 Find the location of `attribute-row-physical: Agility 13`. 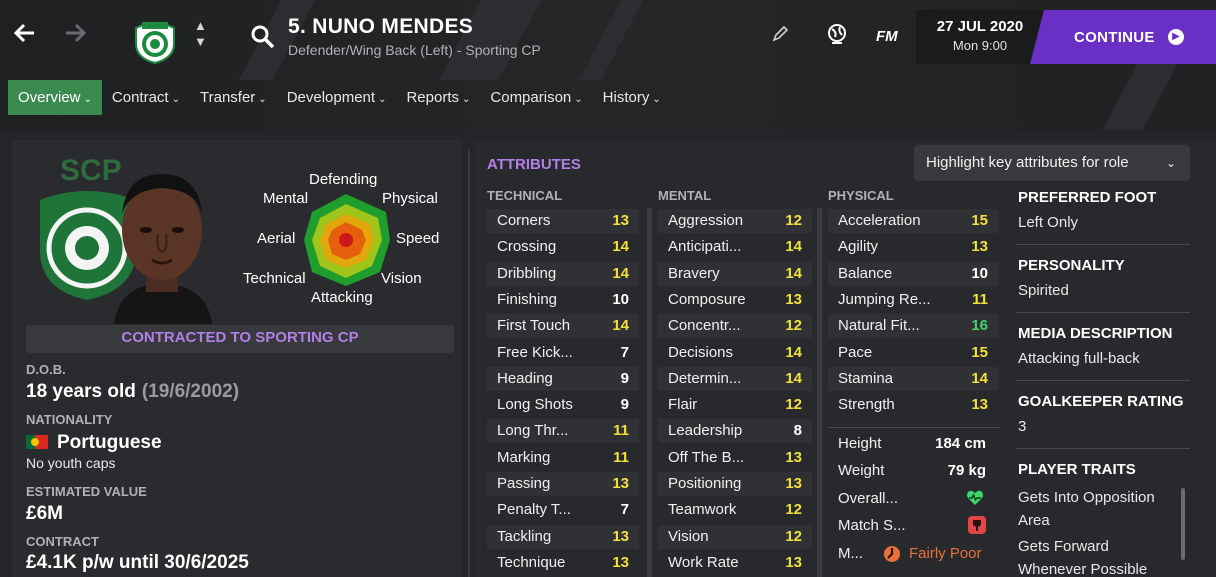

attribute-row-physical: Agility 13 is located at coordinates (913, 247).